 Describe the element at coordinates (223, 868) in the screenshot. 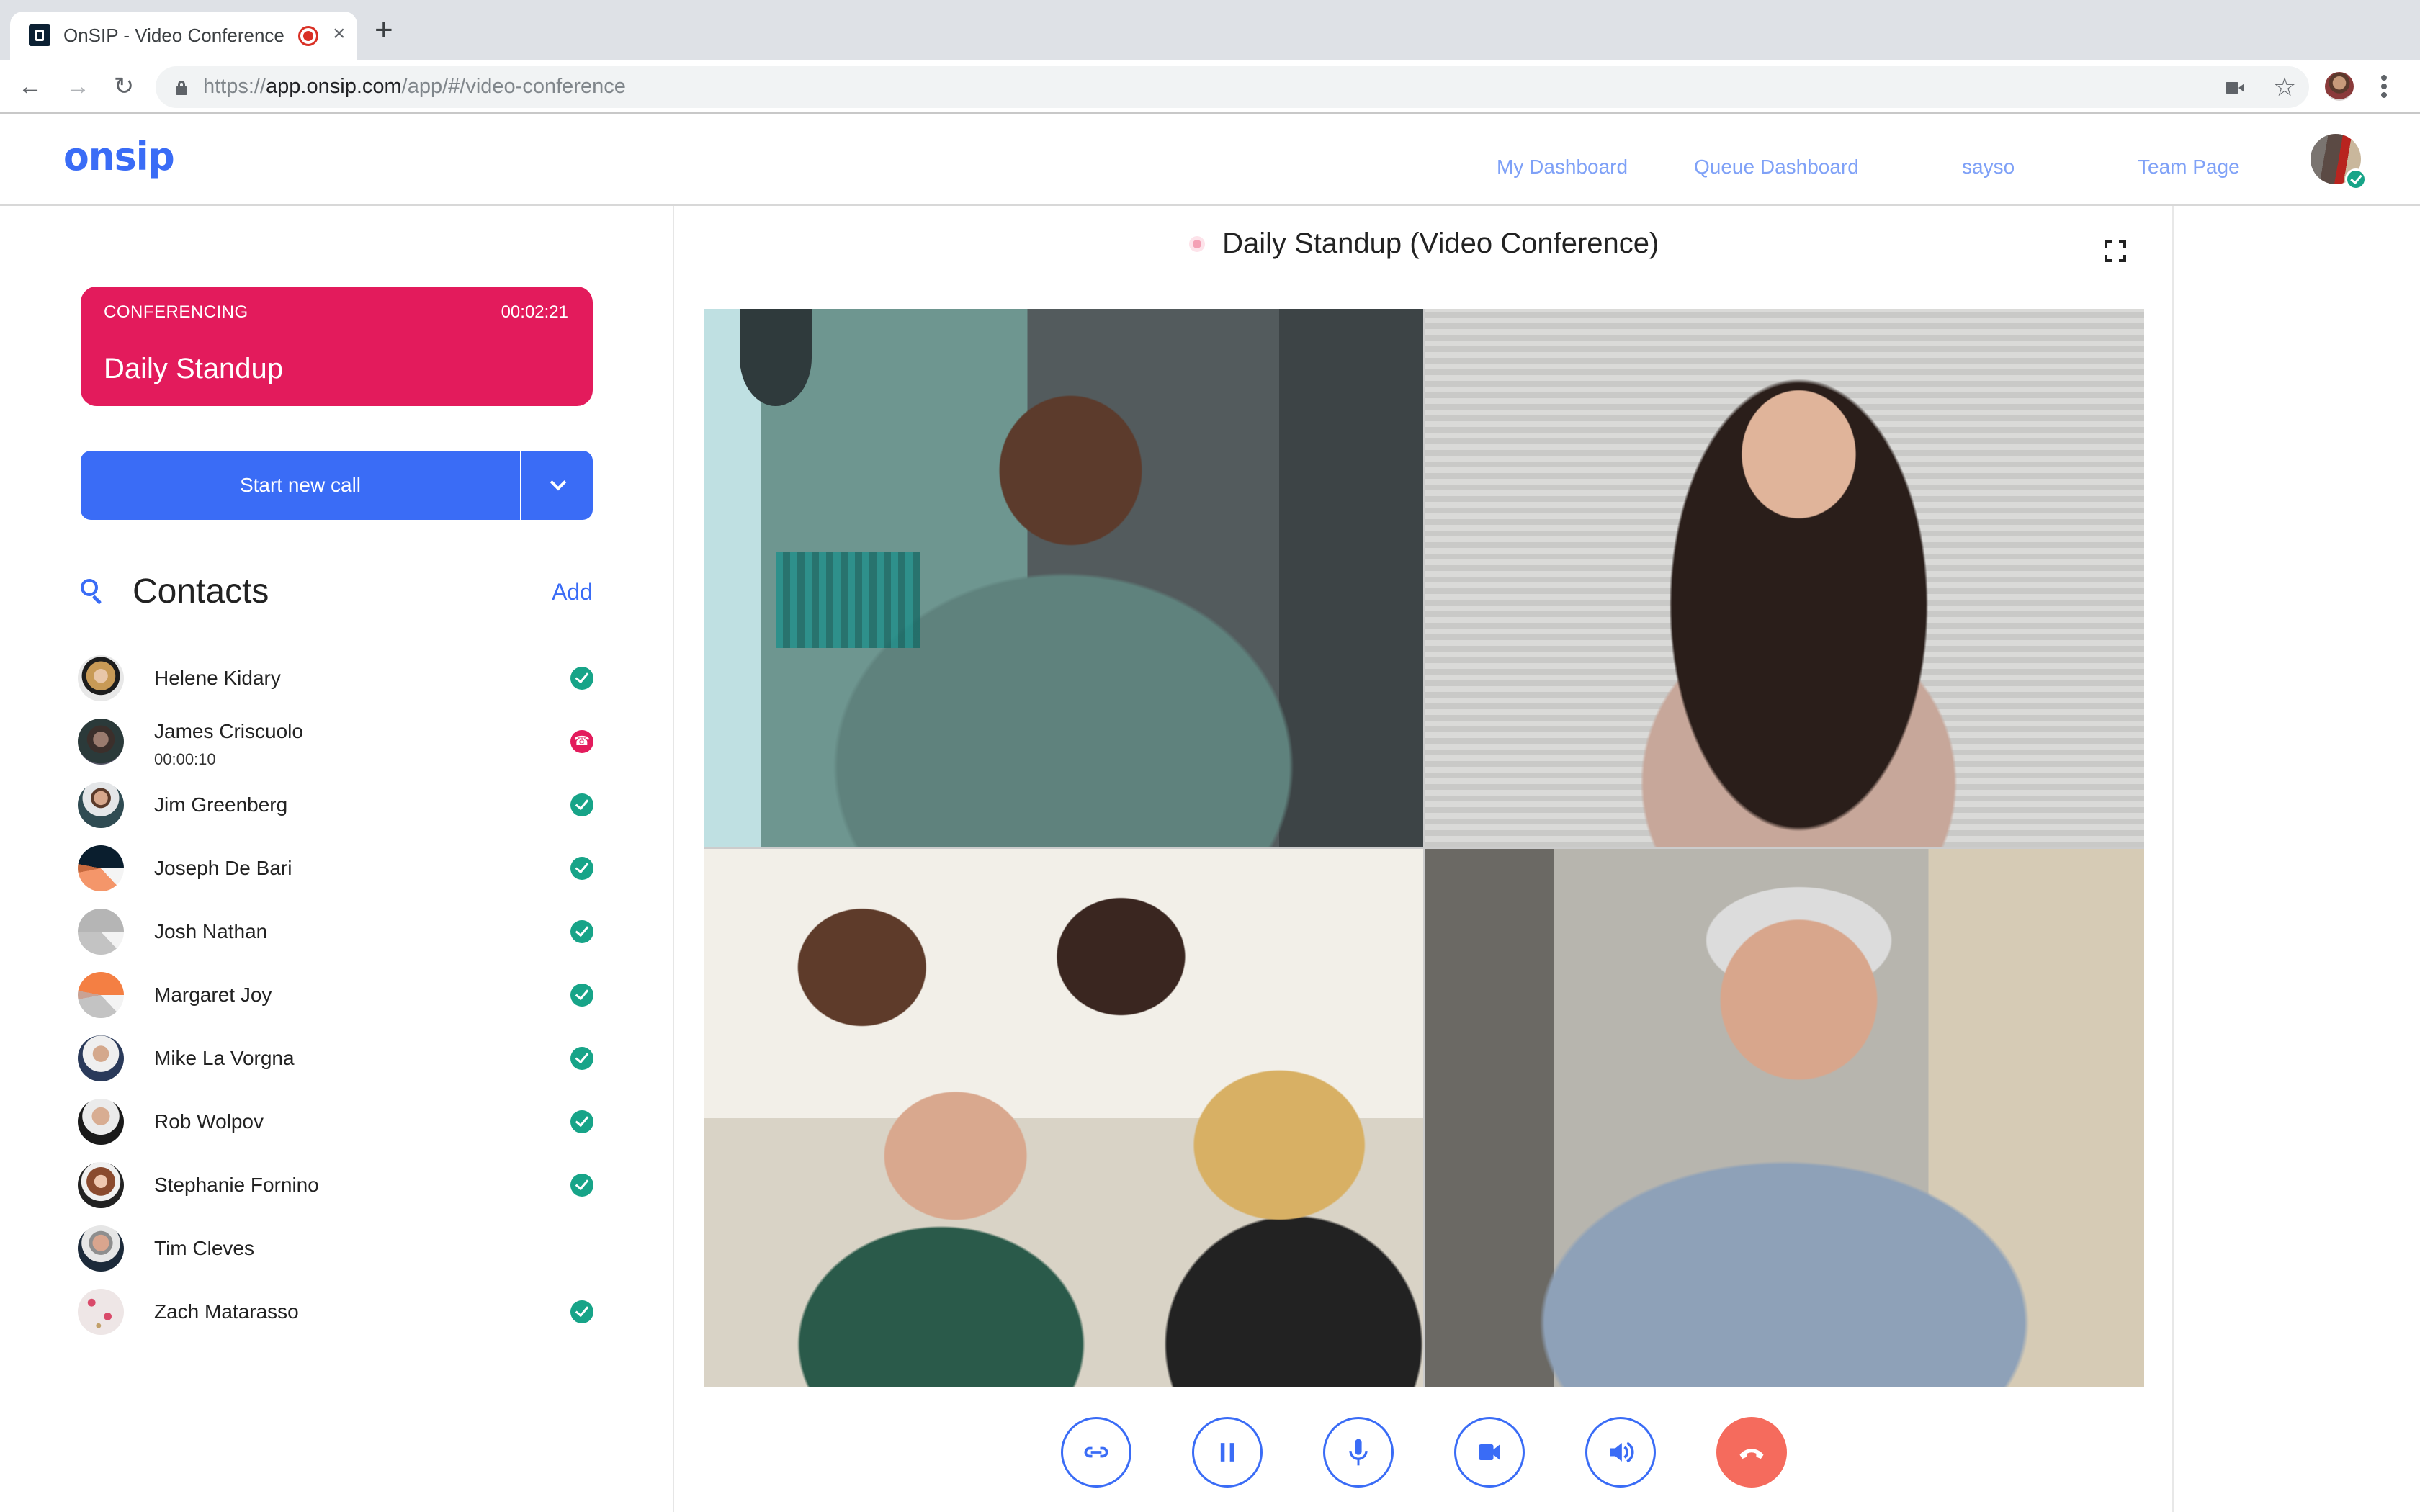

I see `contact-name: Joseph De Bari` at that location.